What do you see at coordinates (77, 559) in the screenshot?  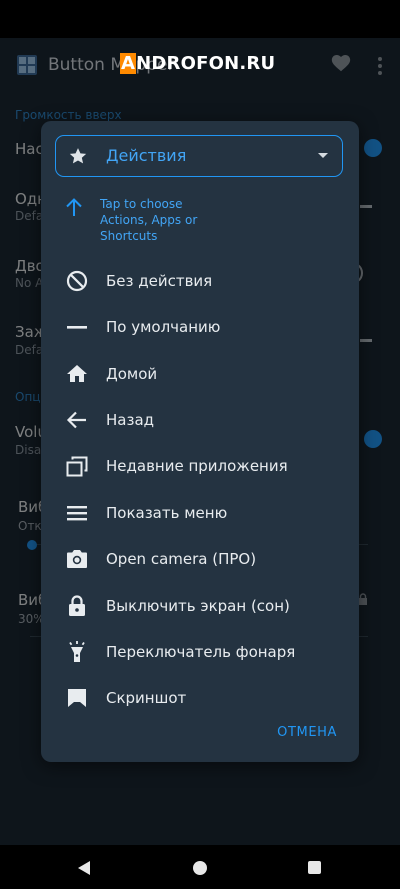 I see `camera-icon` at bounding box center [77, 559].